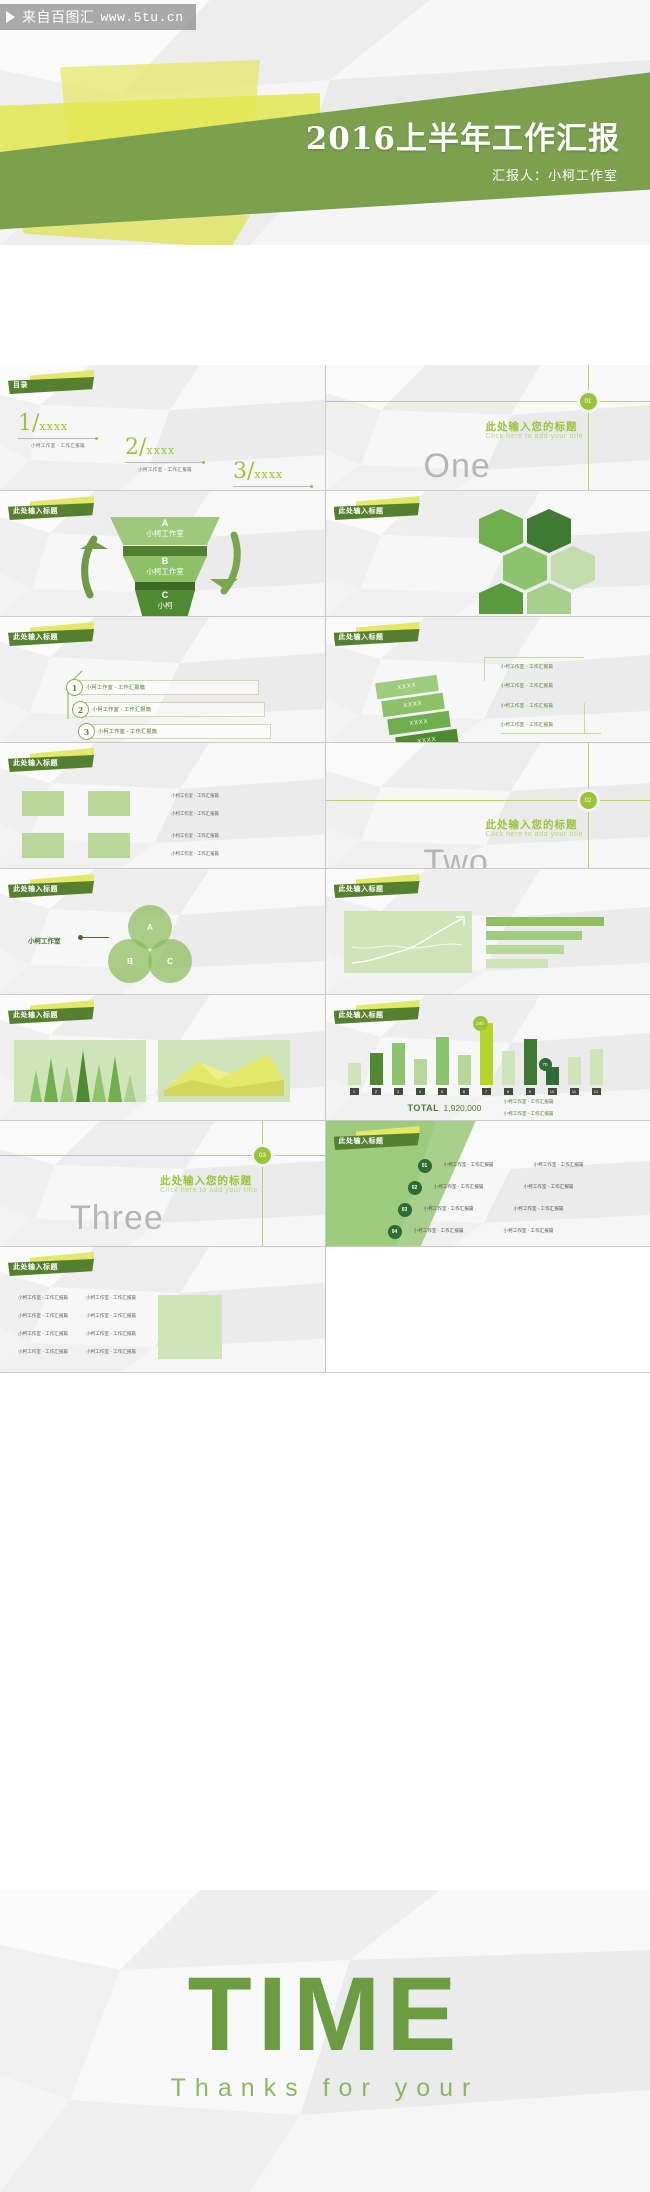 This screenshot has height=2192, width=650. What do you see at coordinates (464, 1091) in the screenshot?
I see `axis-tick: 6` at bounding box center [464, 1091].